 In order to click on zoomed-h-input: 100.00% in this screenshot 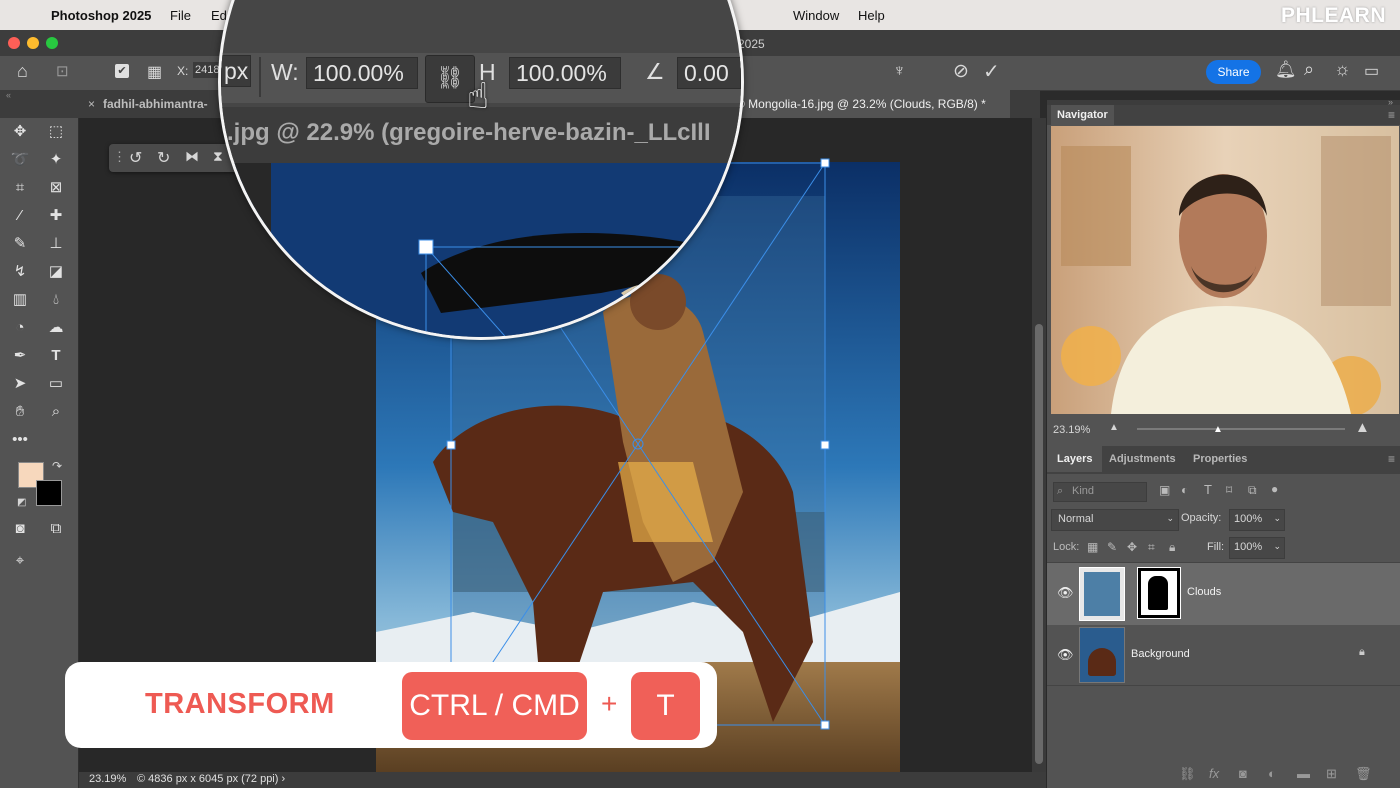, I will do `click(565, 73)`.